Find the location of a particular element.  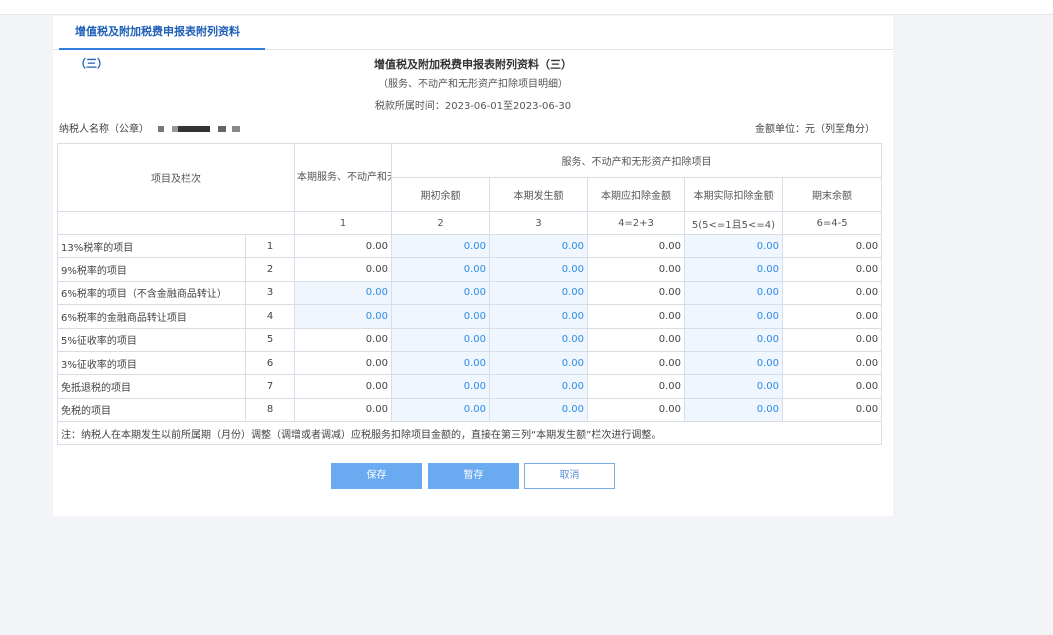

table-row: 3%征收率的项目 6 0.00 0.00 0.00 0.00 0.00 0.00 is located at coordinates (470, 363).